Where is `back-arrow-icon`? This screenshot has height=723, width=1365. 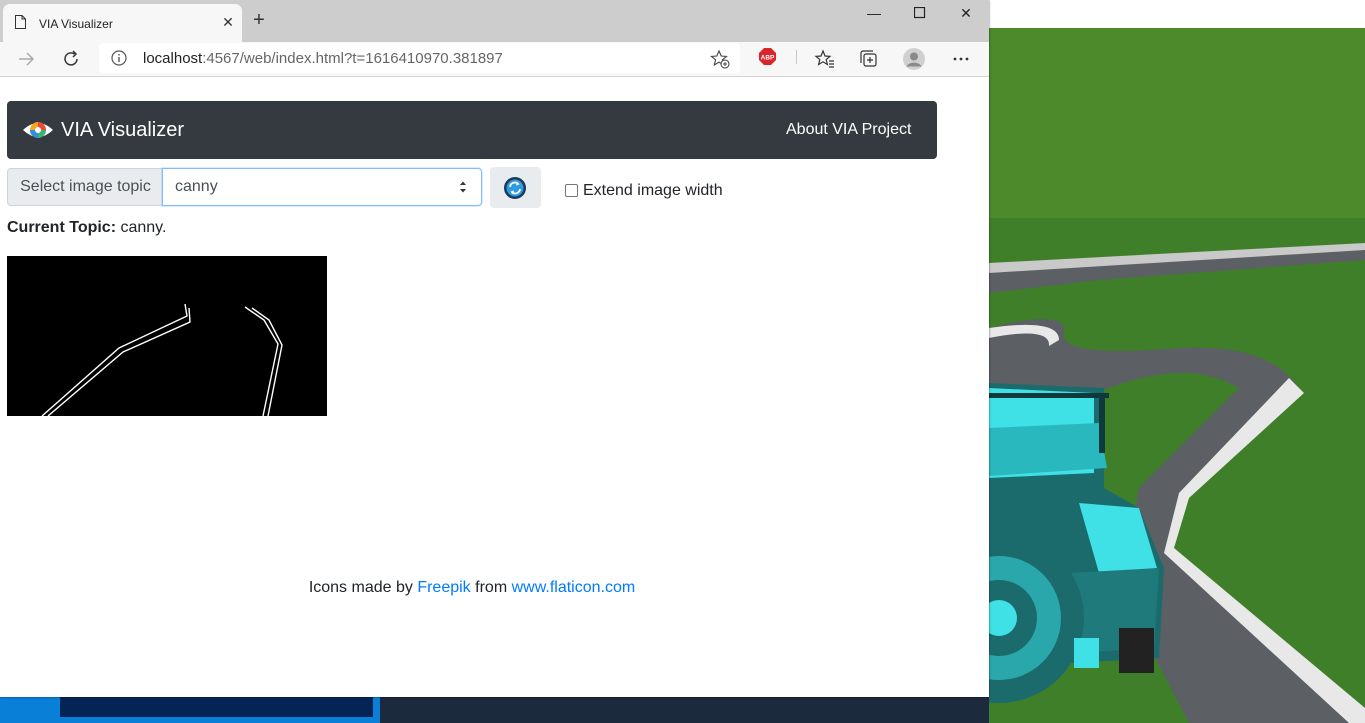
back-arrow-icon is located at coordinates (26, 59).